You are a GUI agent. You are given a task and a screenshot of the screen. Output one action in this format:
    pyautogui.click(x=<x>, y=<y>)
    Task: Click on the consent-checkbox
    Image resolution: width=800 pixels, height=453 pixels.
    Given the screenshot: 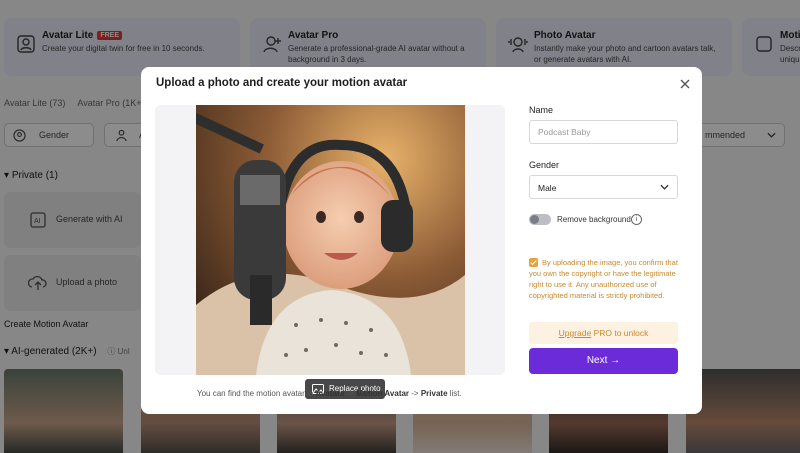 What is the action you would take?
    pyautogui.click(x=533, y=262)
    